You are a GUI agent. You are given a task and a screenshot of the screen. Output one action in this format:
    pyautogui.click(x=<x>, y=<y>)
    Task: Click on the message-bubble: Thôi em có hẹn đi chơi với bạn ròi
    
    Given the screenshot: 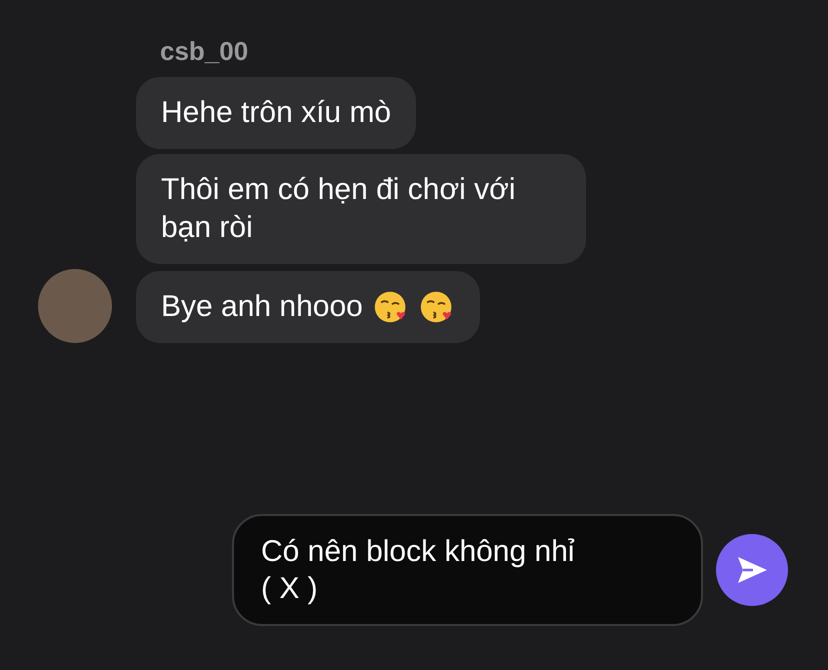 What is the action you would take?
    pyautogui.click(x=361, y=209)
    